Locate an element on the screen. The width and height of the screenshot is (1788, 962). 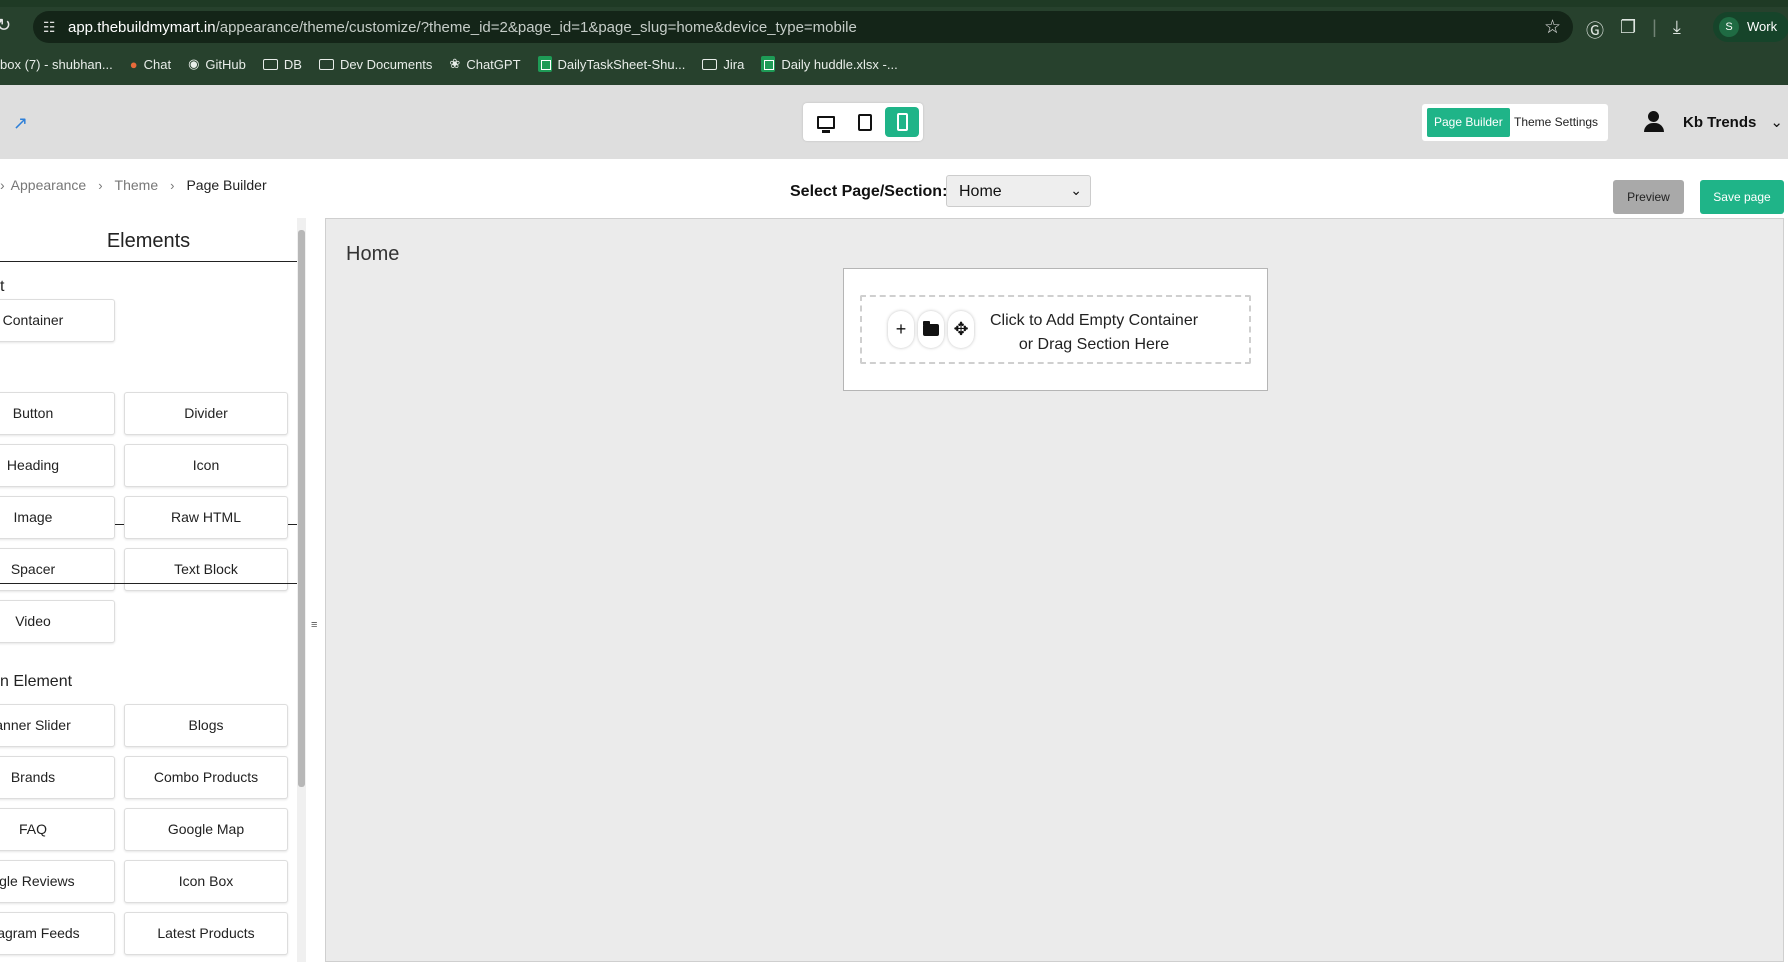
element-brands: Brands is located at coordinates (57, 777).